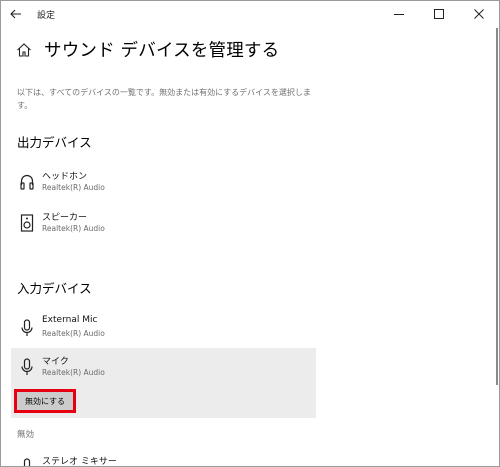  I want to click on home-icon, so click(24, 50).